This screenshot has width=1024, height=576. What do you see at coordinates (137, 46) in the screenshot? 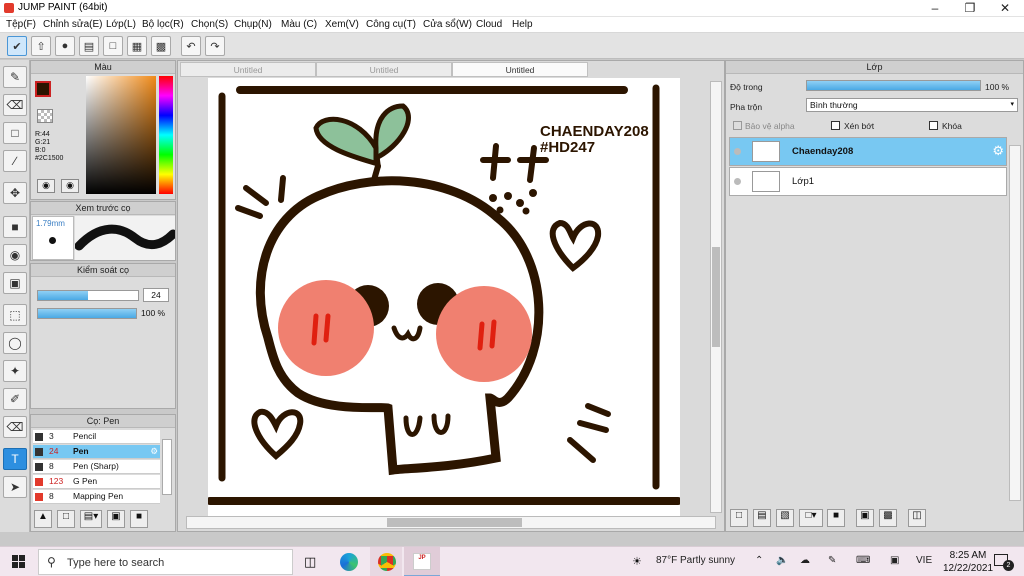
I see `panel-layout-icon: ▦` at bounding box center [137, 46].